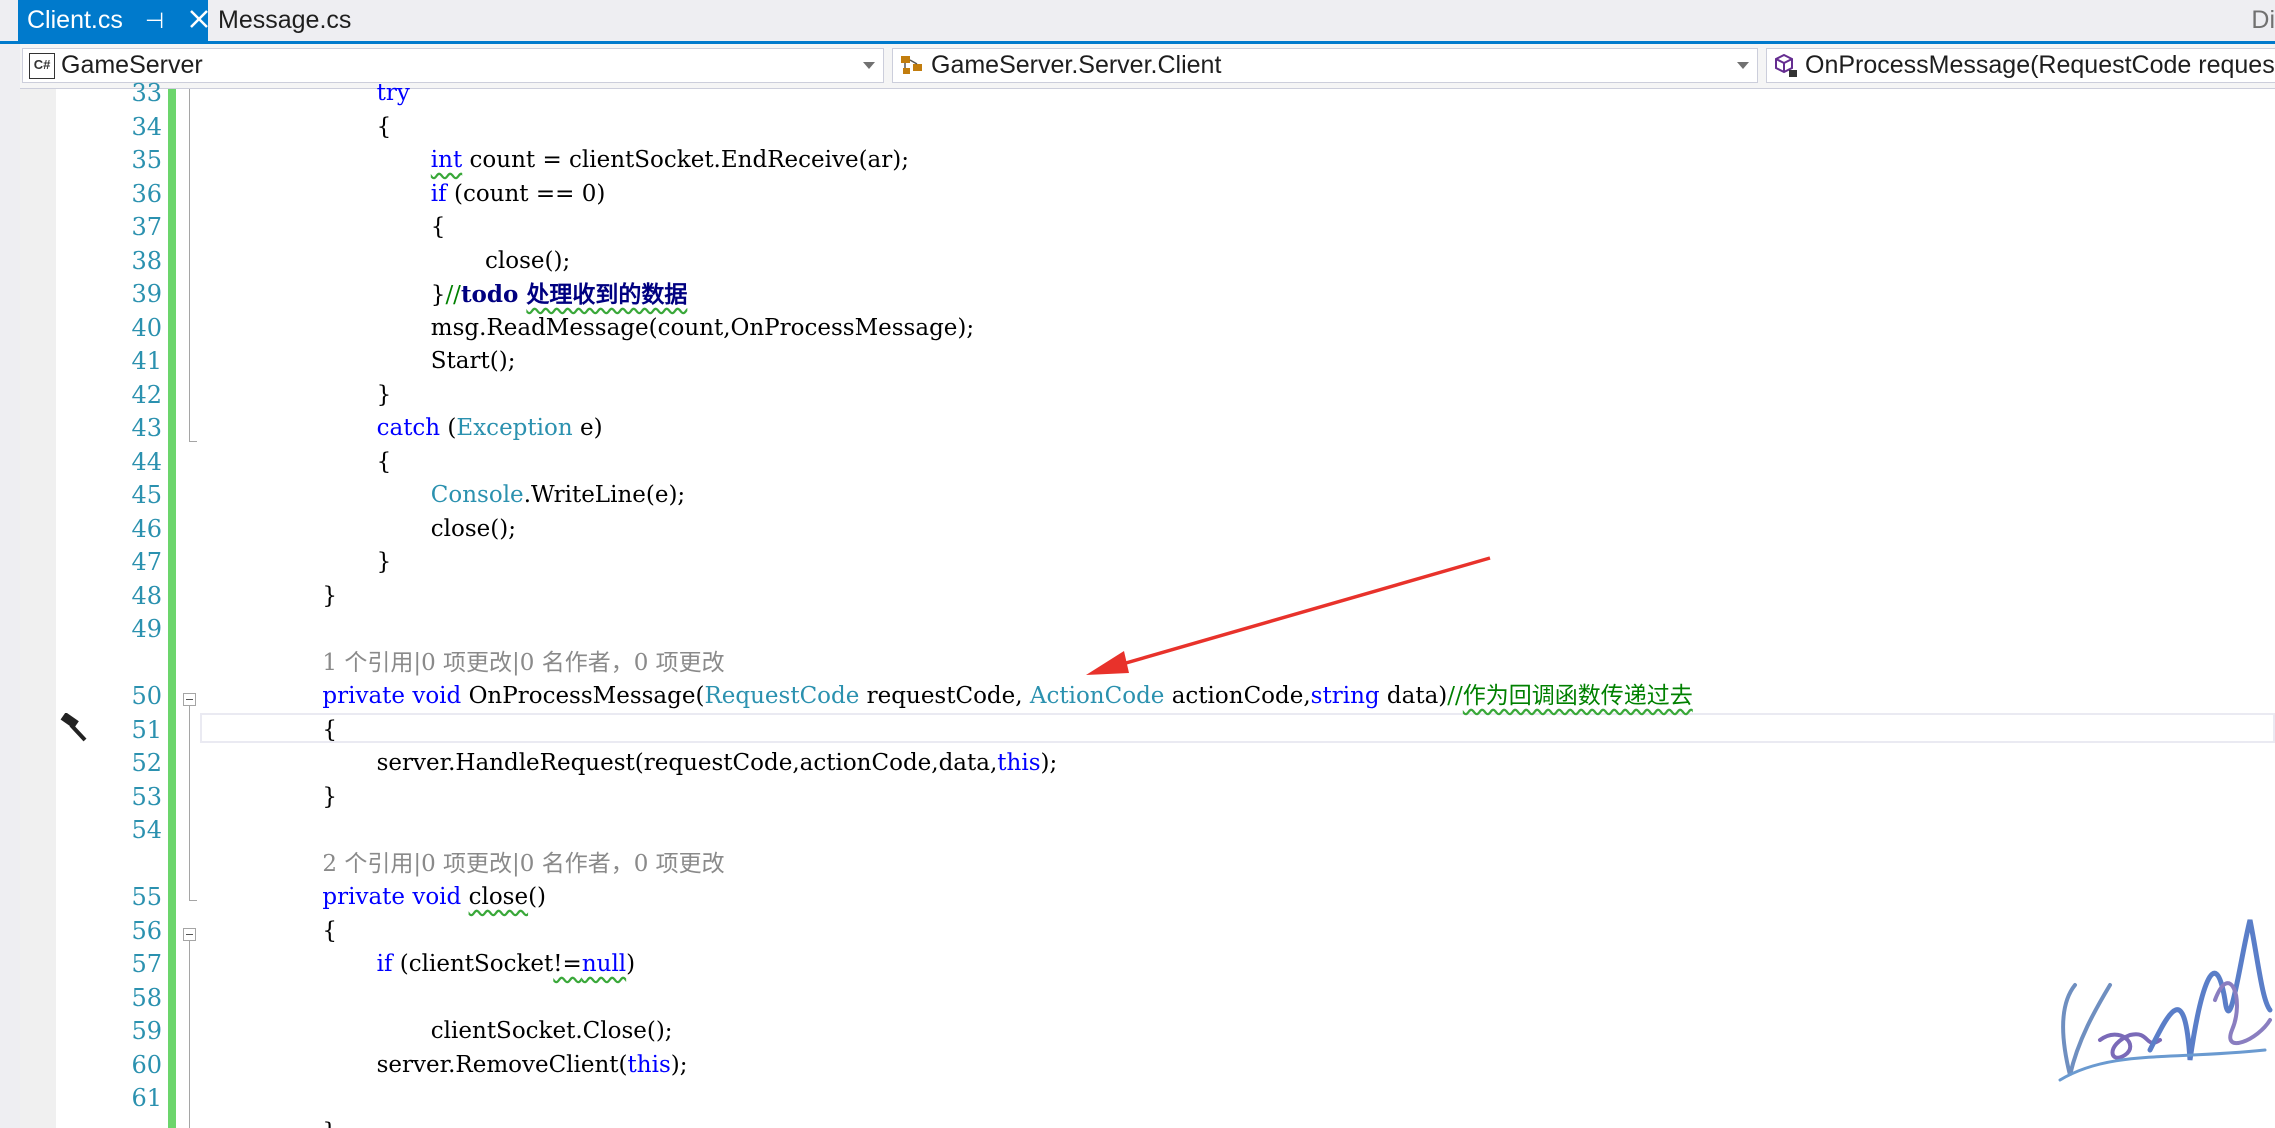 This screenshot has height=1128, width=2275. What do you see at coordinates (1147, 731) in the screenshot?
I see `code-line: 51 {` at bounding box center [1147, 731].